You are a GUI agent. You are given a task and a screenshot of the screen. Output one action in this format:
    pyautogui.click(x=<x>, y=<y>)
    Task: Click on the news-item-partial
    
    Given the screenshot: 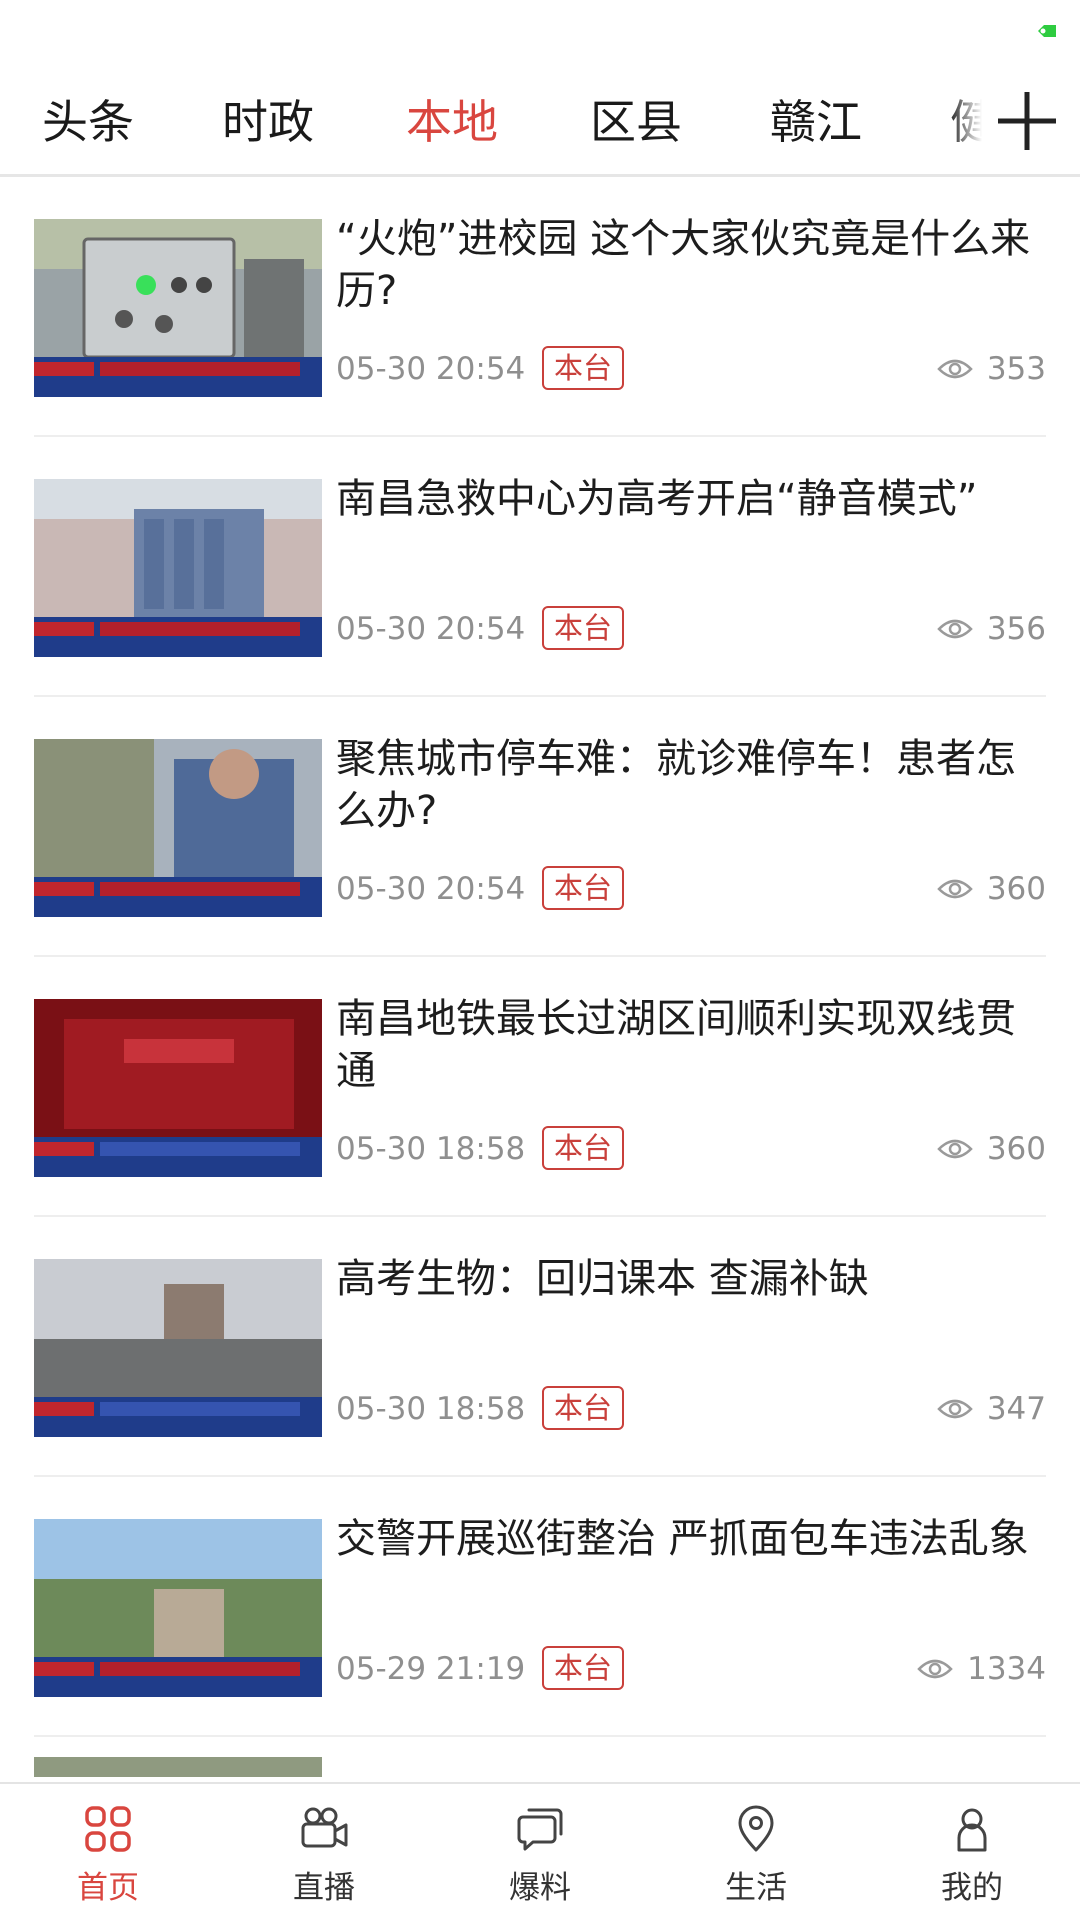 What is the action you would take?
    pyautogui.click(x=540, y=1757)
    